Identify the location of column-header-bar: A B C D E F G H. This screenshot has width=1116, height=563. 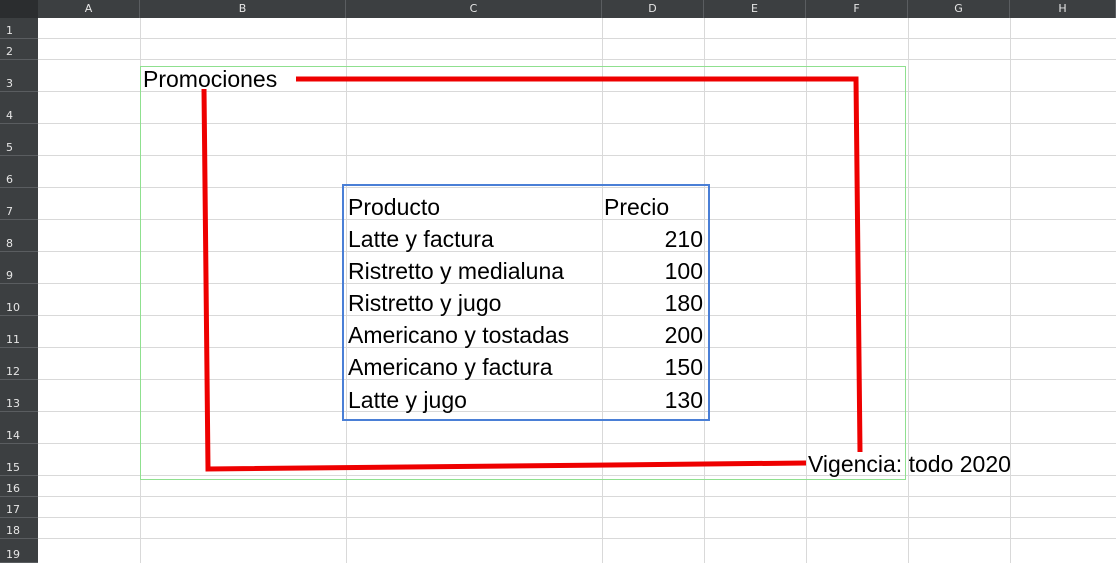
(558, 9).